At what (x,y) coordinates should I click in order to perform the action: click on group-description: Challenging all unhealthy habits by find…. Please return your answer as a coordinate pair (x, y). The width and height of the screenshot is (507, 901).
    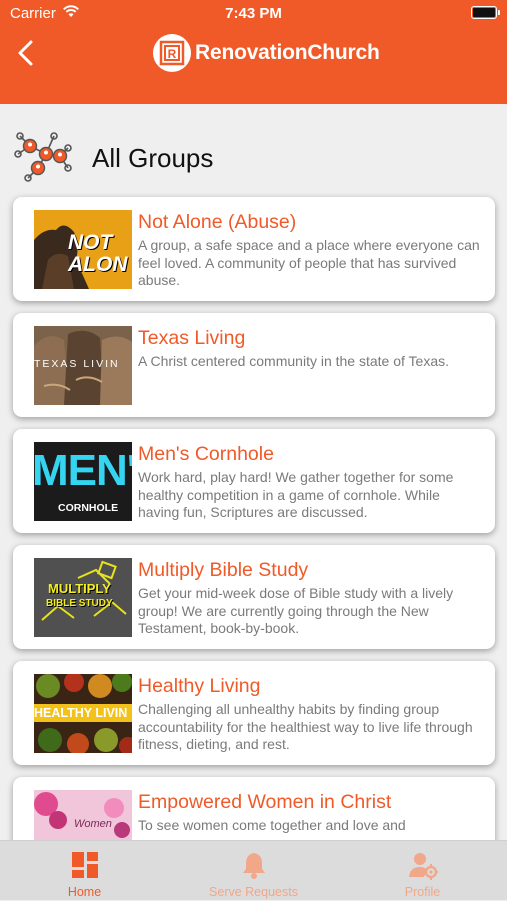
    Looking at the image, I should click on (305, 726).